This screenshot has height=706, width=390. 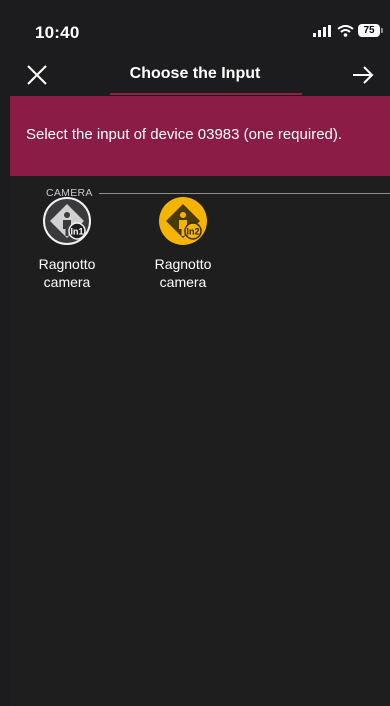 What do you see at coordinates (183, 221) in the screenshot?
I see `person-icon: In2` at bounding box center [183, 221].